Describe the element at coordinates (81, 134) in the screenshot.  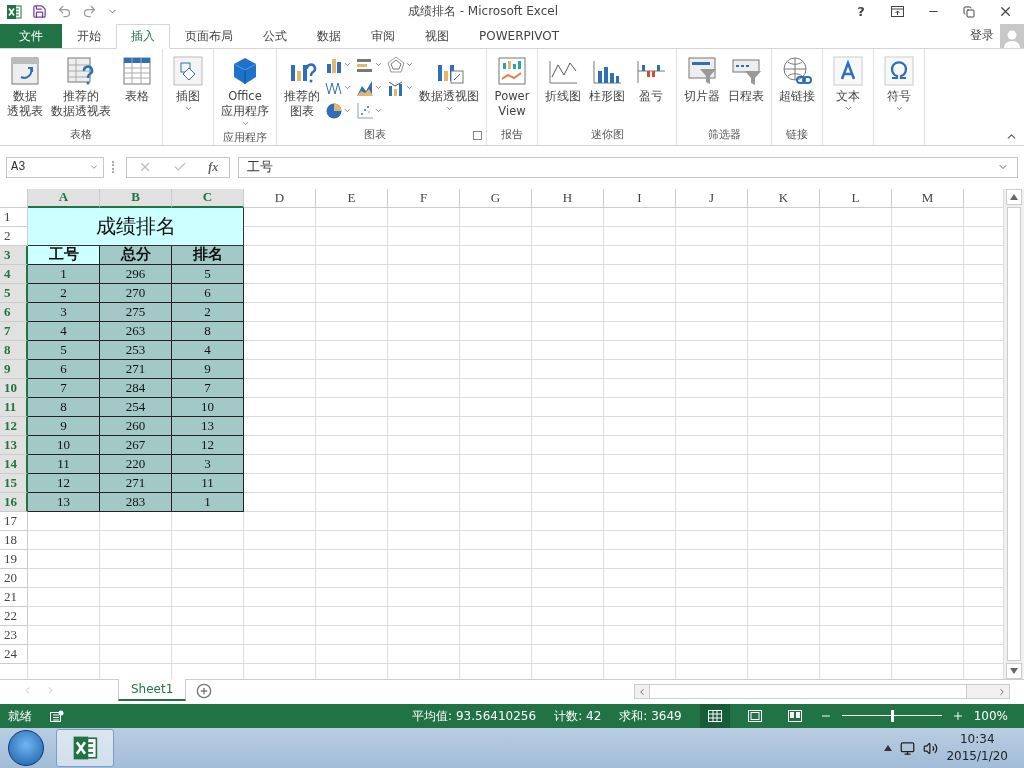
I see `group-label: 表格` at that location.